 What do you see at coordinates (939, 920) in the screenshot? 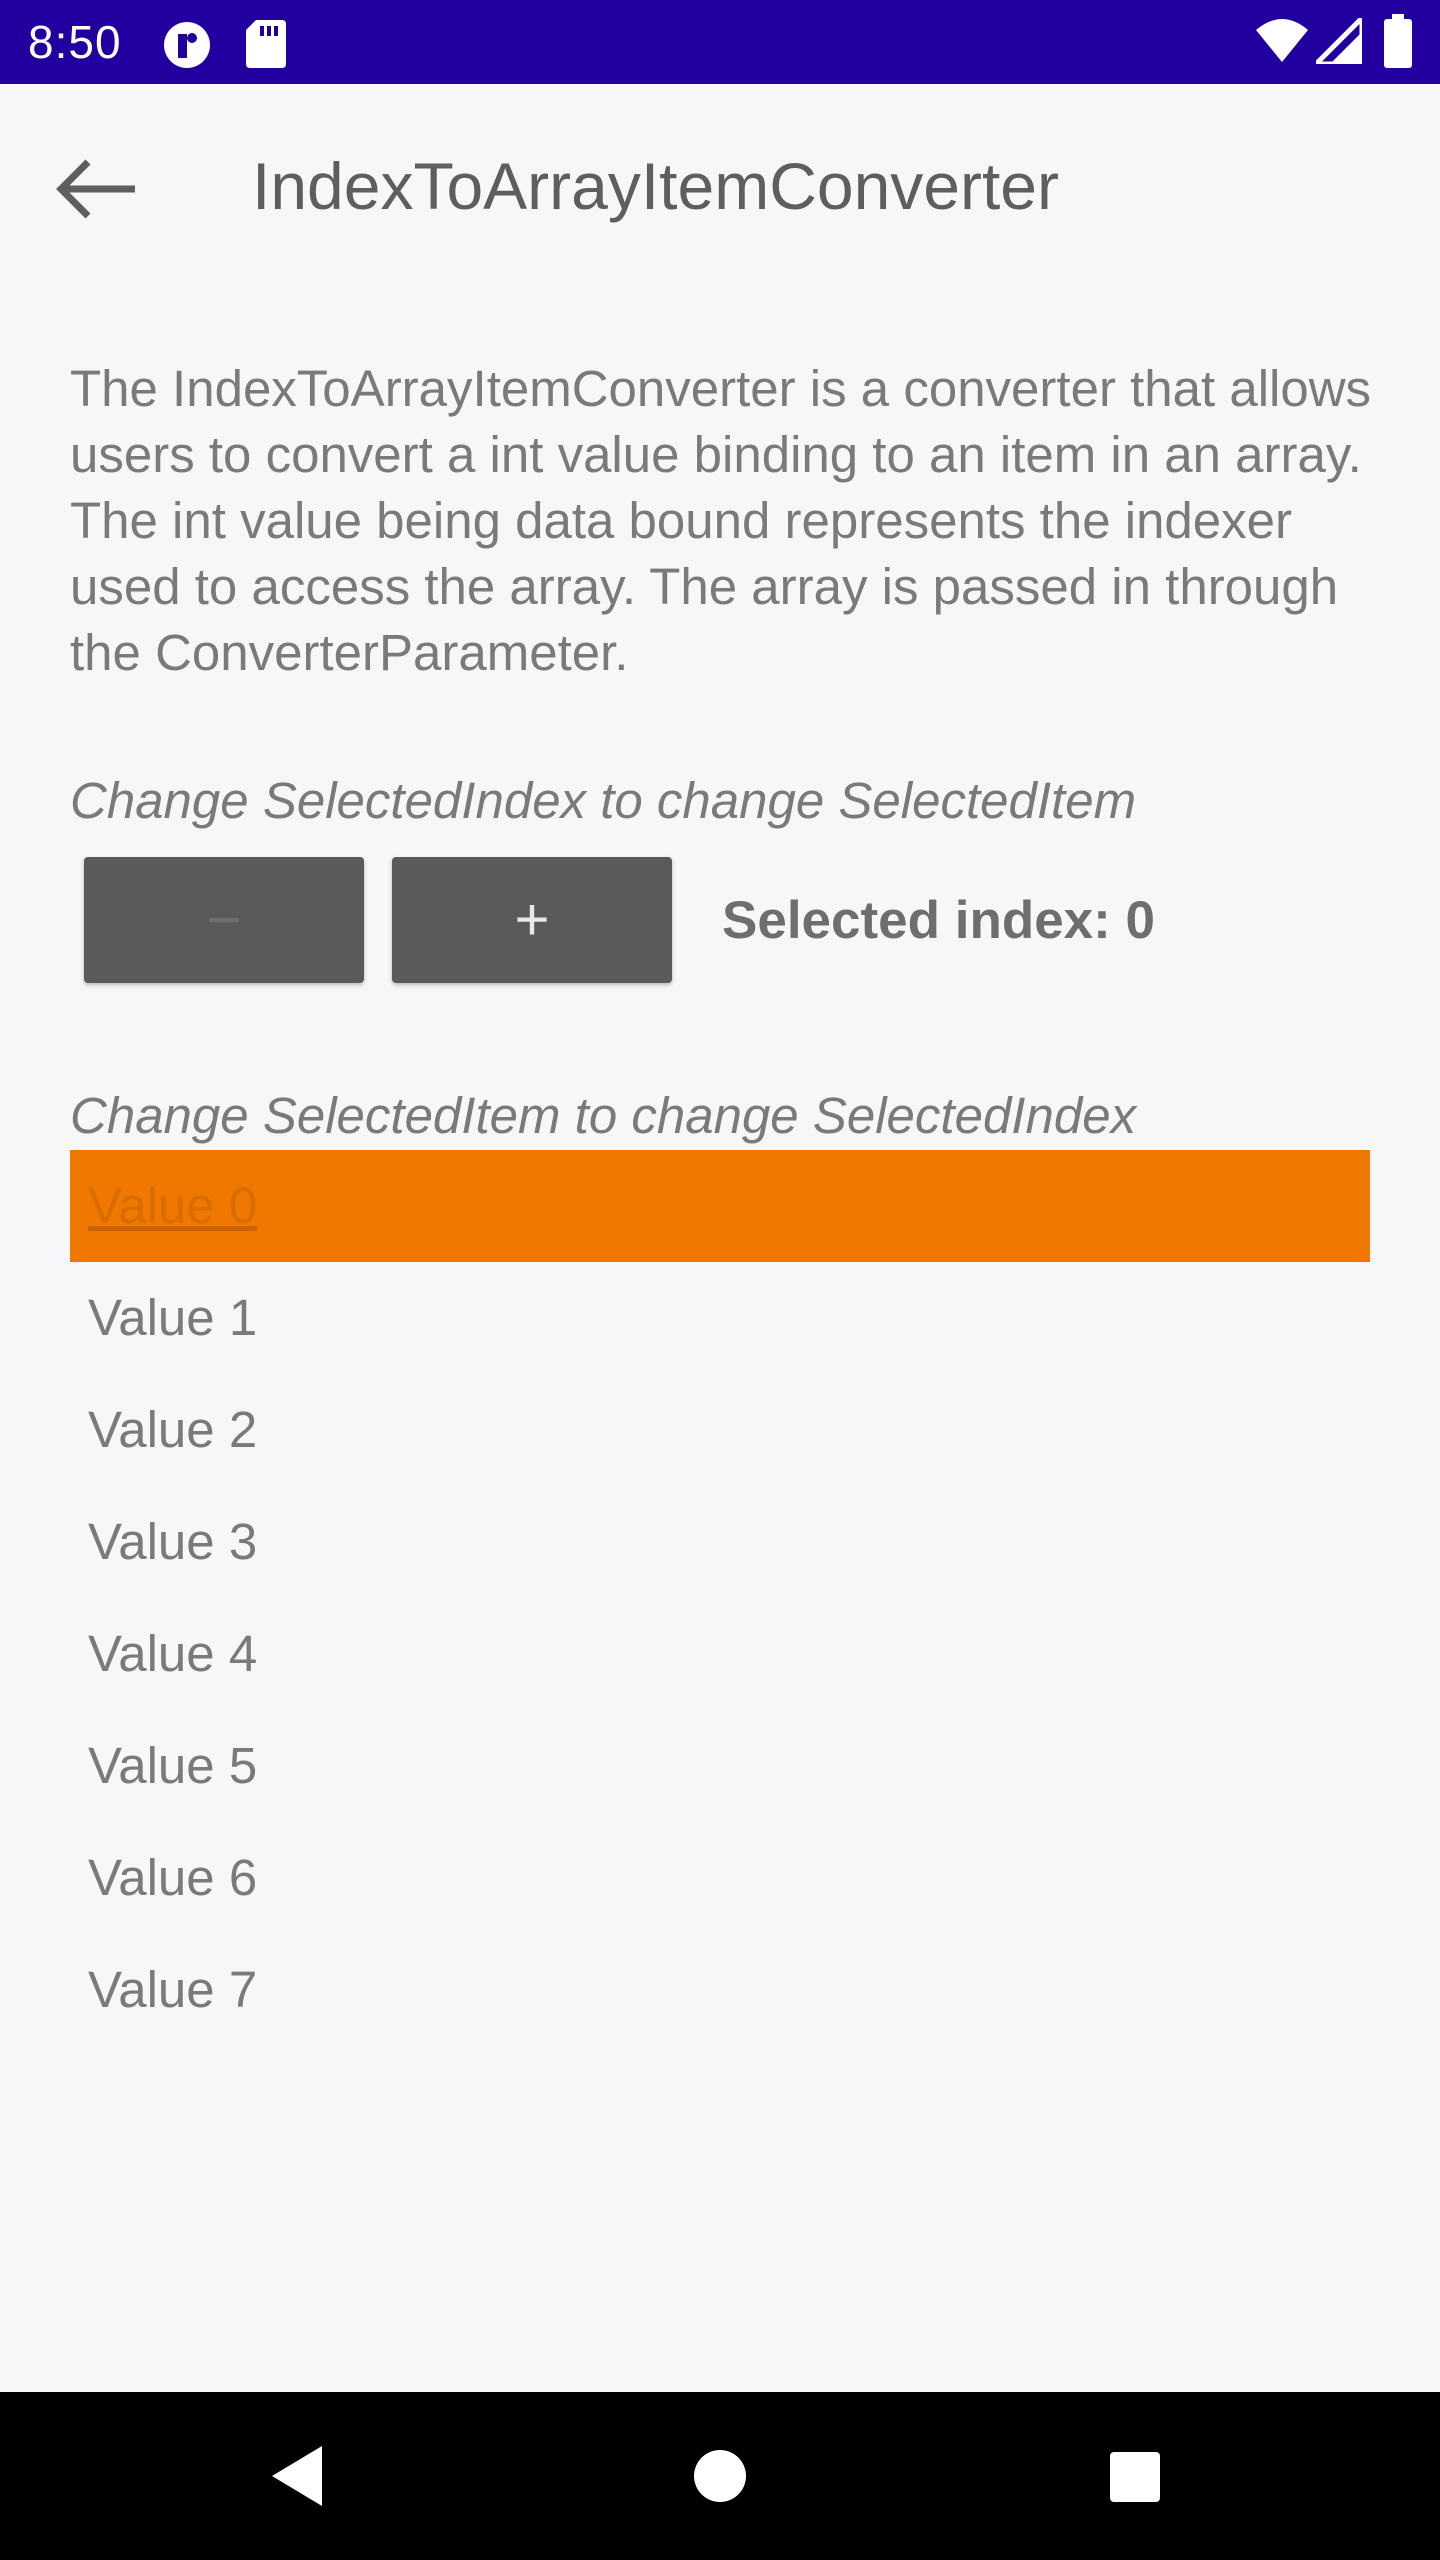
I see `selected-index-label: Selected index: 0` at bounding box center [939, 920].